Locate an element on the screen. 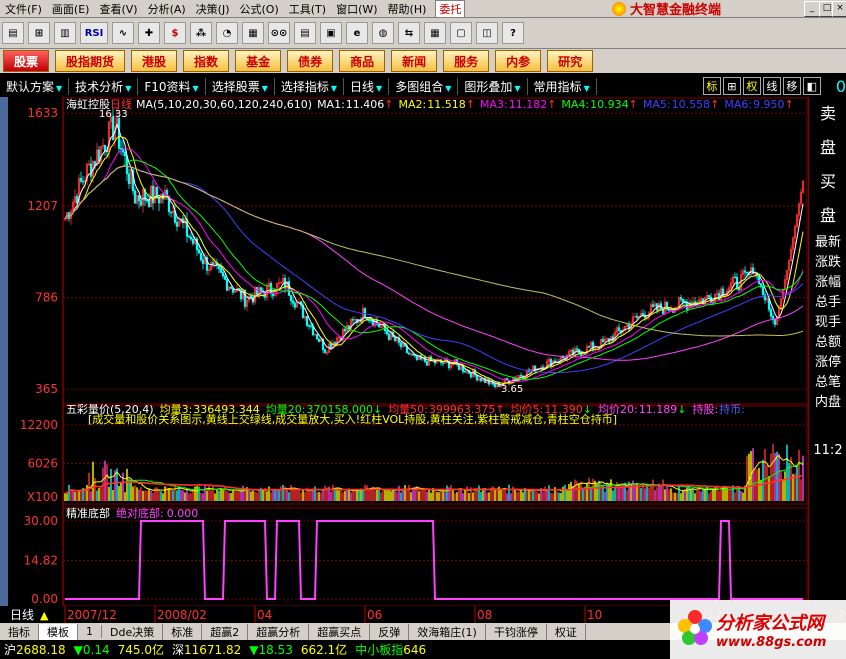 The image size is (846, 659). side-2: 买 is located at coordinates (827, 182).